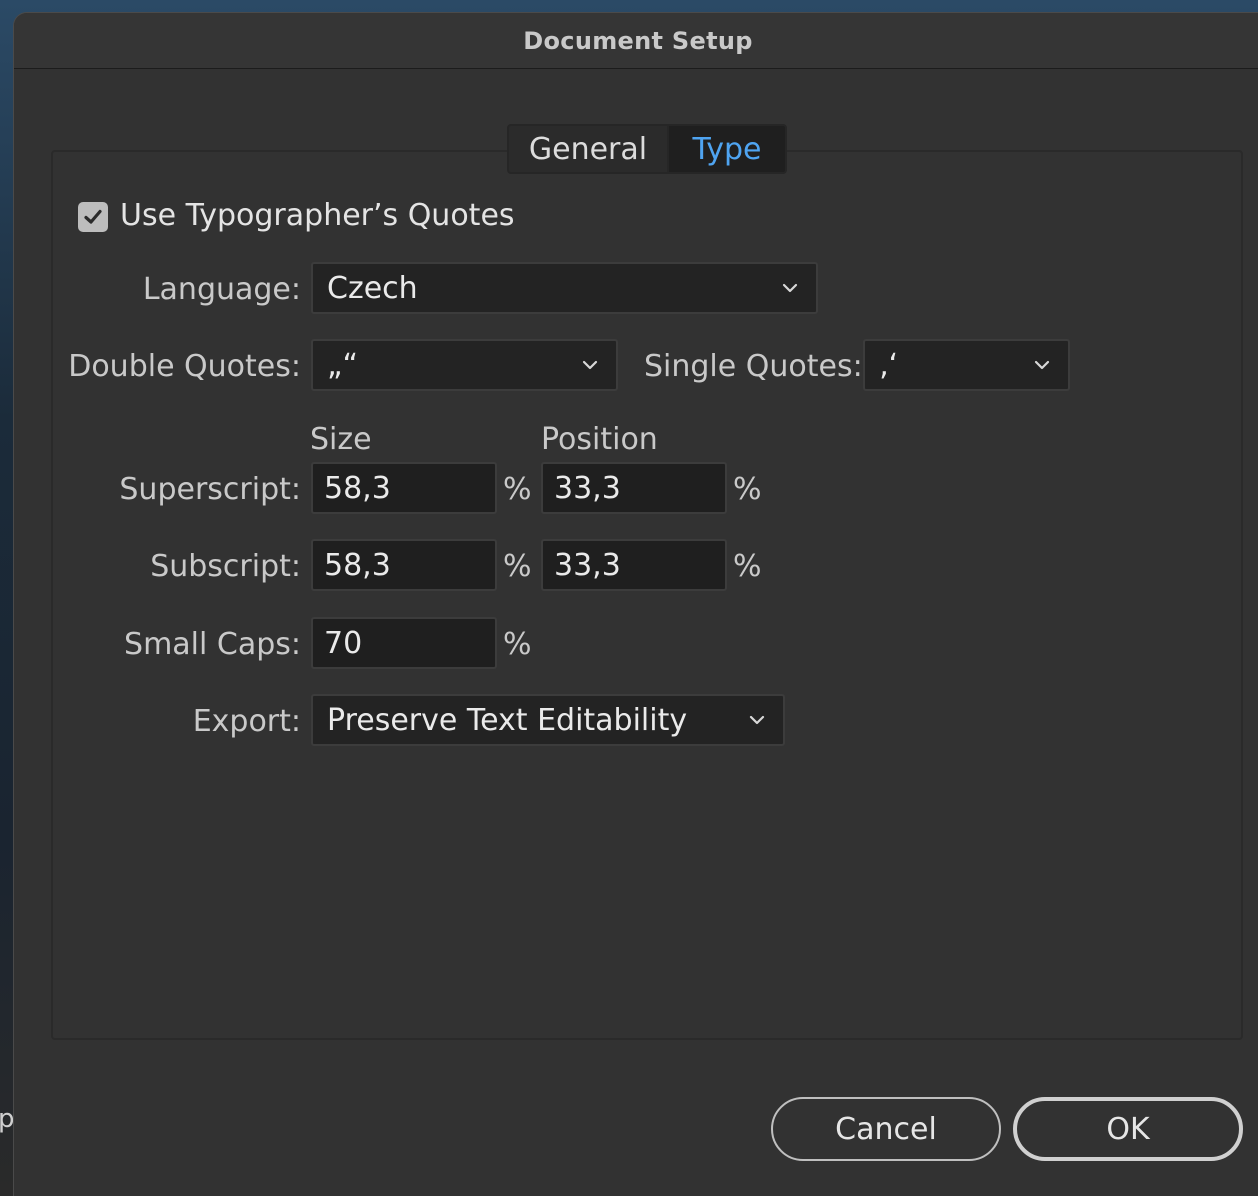 This screenshot has width=1258, height=1196. Describe the element at coordinates (212, 644) in the screenshot. I see `small-caps-label: Small Caps:` at that location.